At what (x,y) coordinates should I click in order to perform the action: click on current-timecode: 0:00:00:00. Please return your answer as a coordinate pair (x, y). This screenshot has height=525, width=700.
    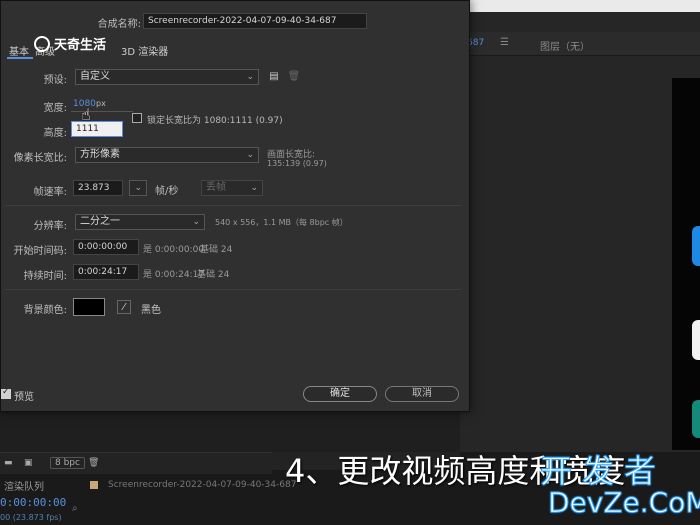
    Looking at the image, I should click on (33, 502).